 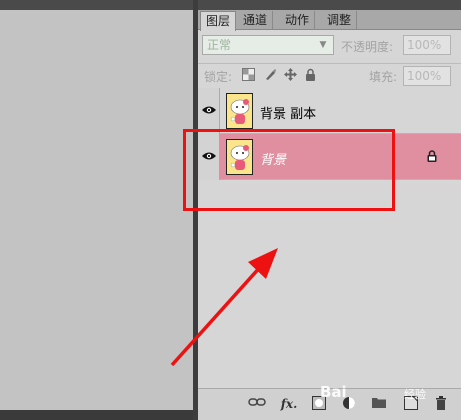 I want to click on tab-actions: 动作, so click(x=298, y=20).